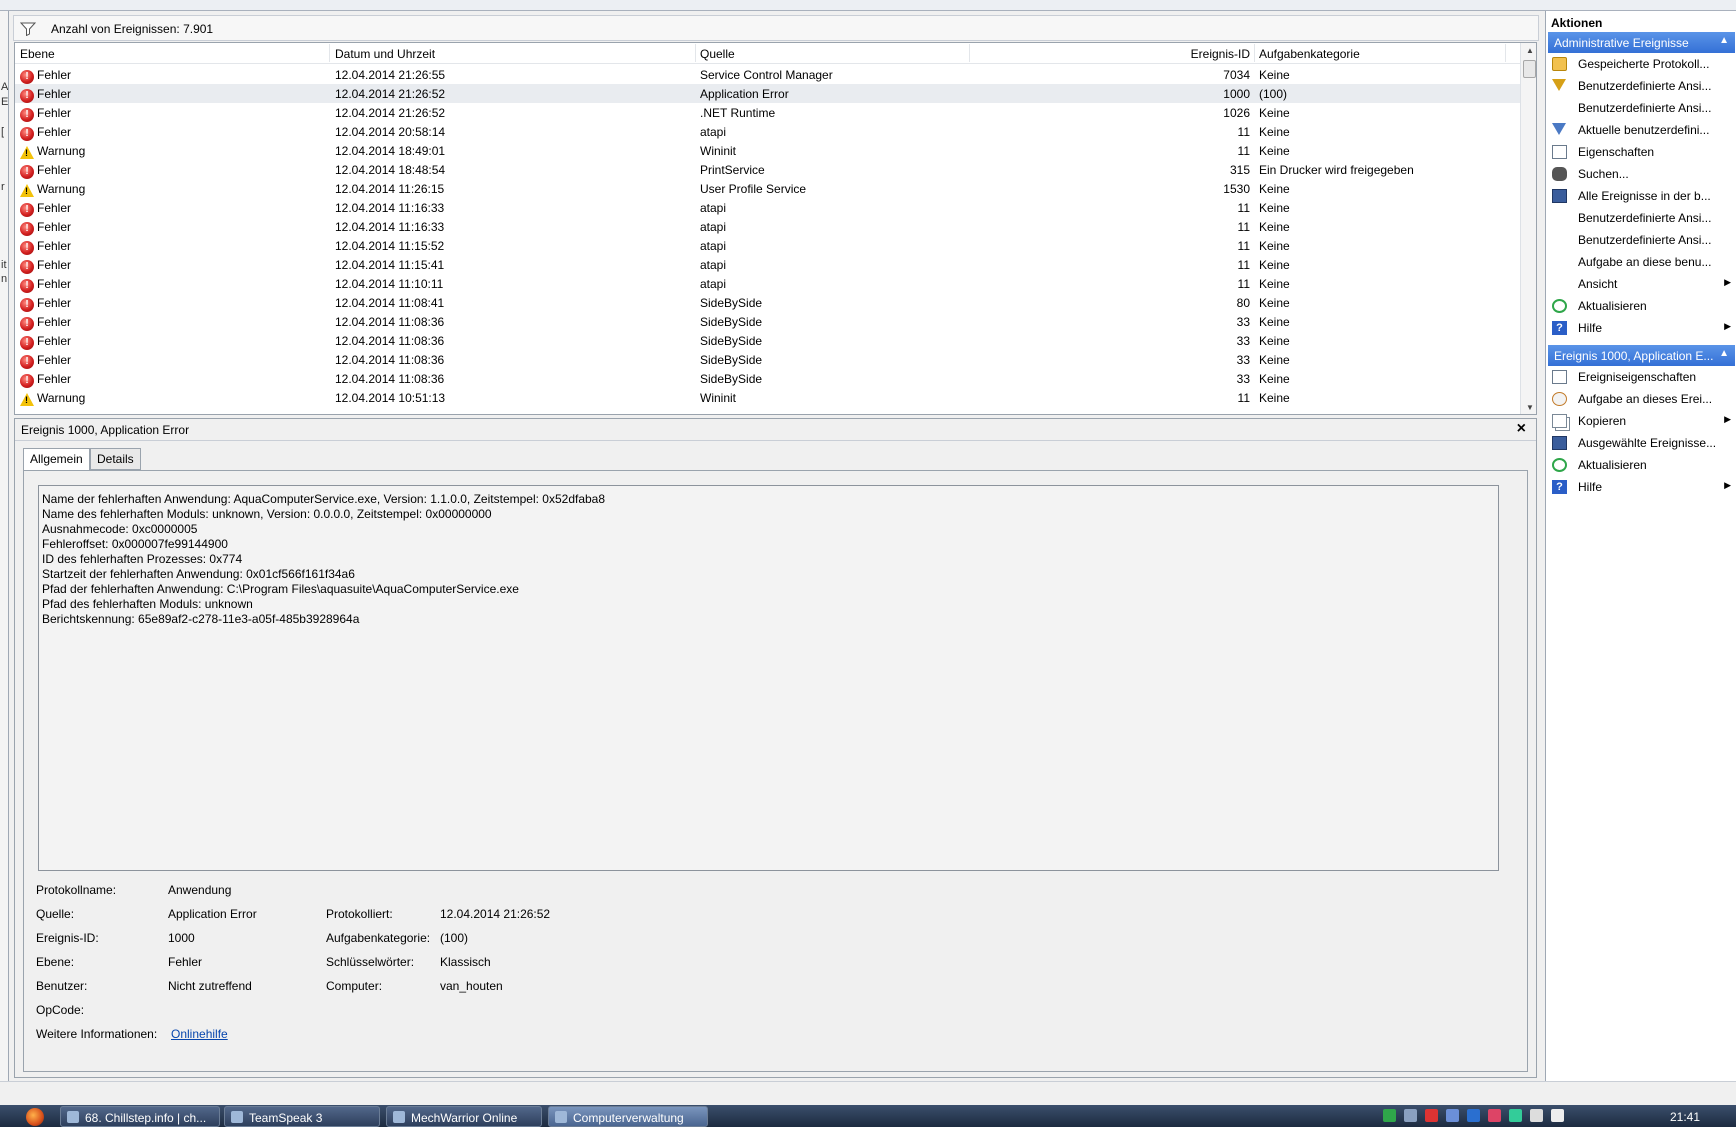  Describe the element at coordinates (1521, 429) in the screenshot. I see `close-icon: ×` at that location.